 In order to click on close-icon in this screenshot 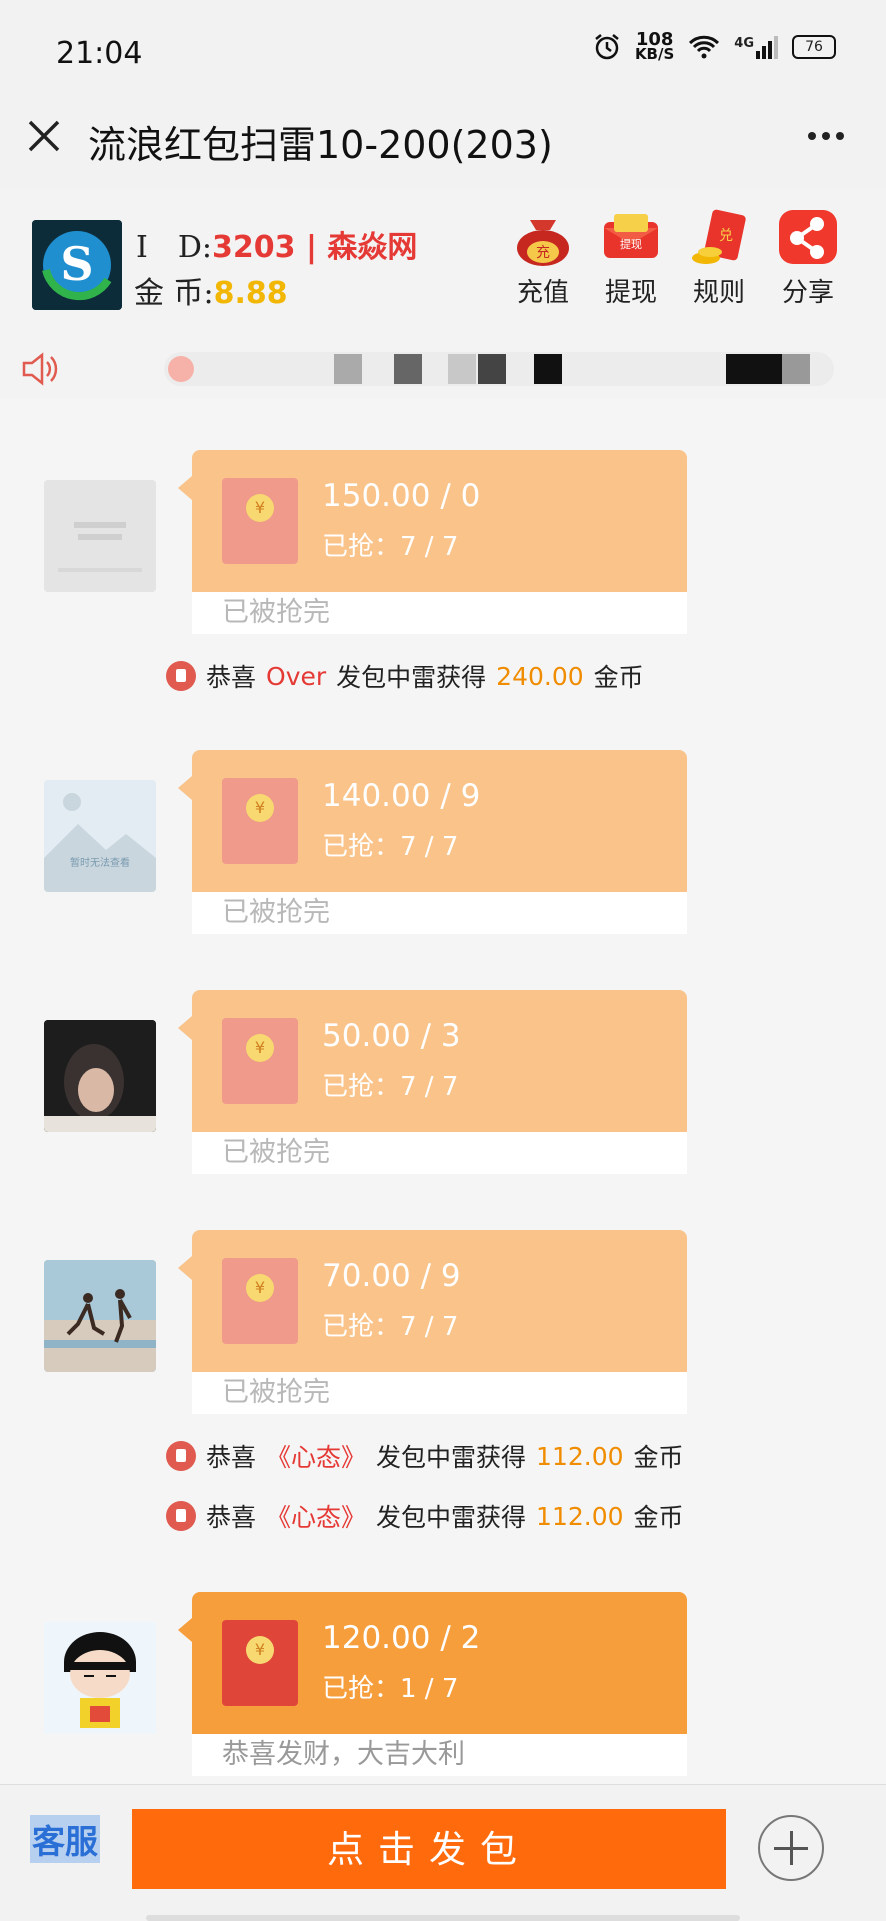, I will do `click(44, 136)`.